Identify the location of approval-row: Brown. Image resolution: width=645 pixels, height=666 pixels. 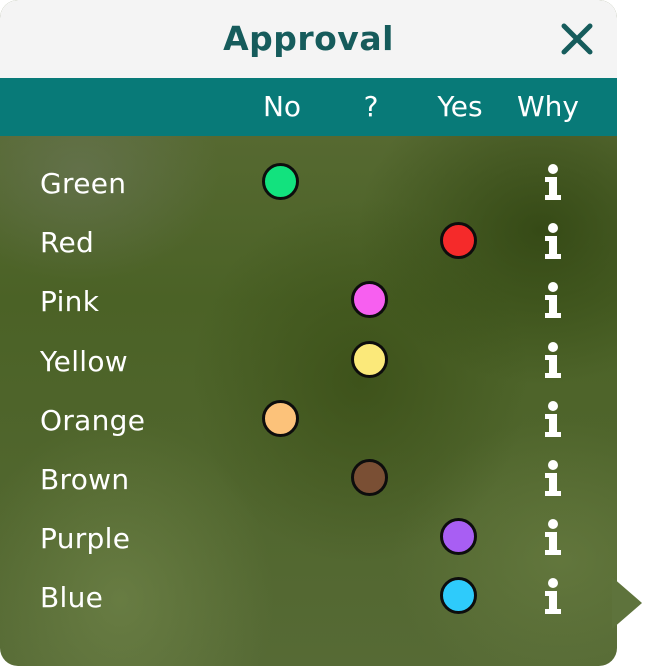
(308, 479).